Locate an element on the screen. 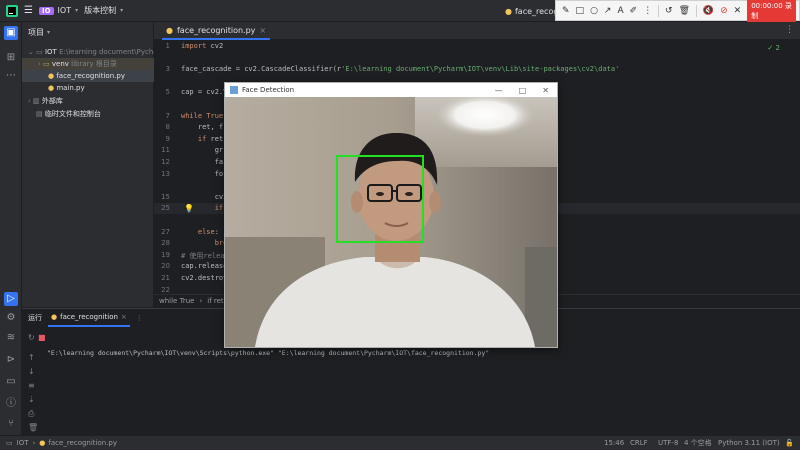 The image size is (800, 450). tree-item-file: ● main.py is located at coordinates (88, 88).